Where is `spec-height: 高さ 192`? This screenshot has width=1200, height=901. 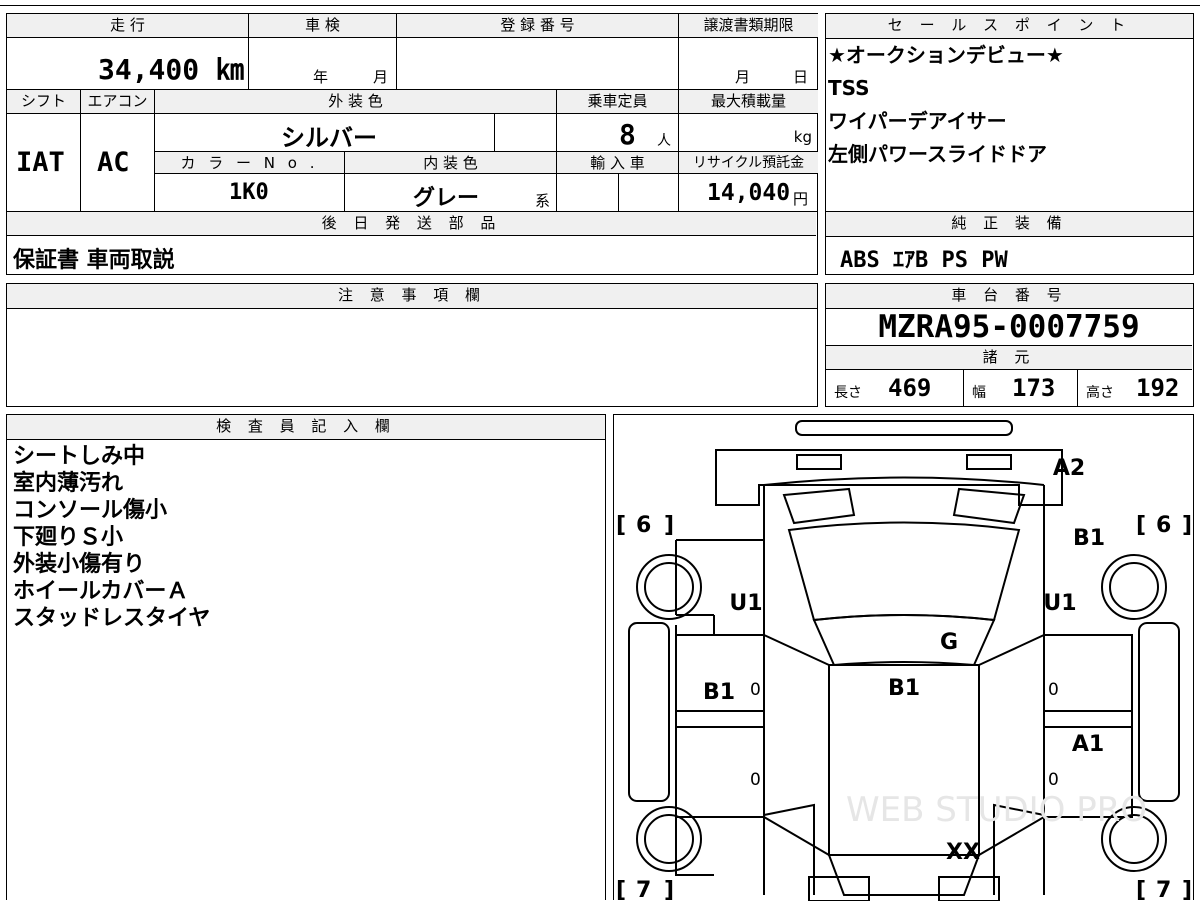 spec-height: 高さ 192 is located at coordinates (1135, 388).